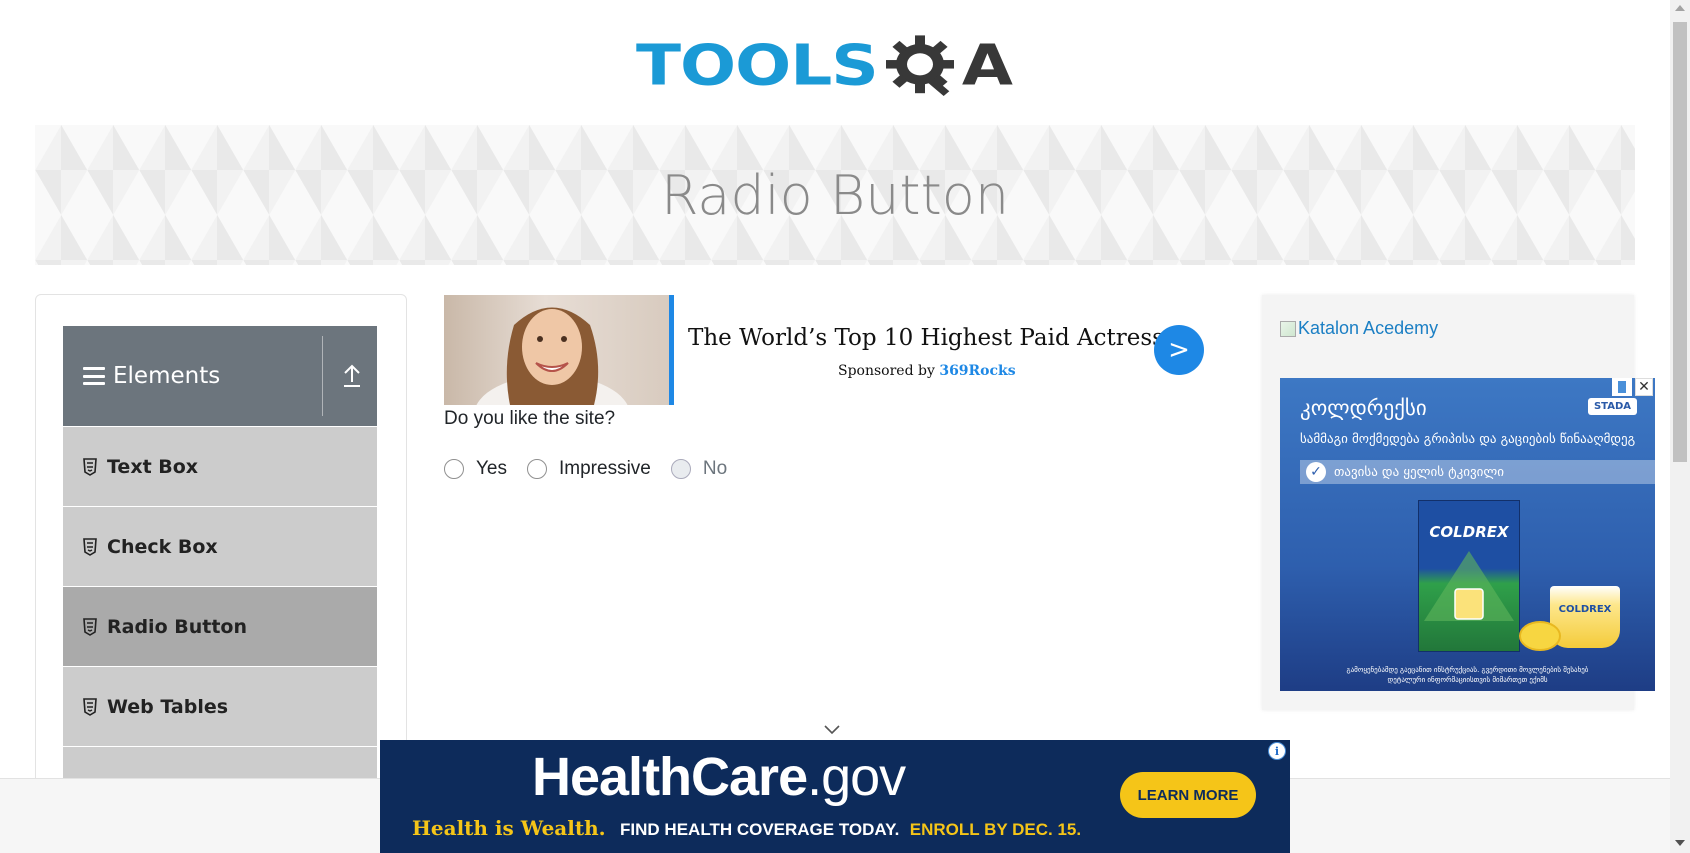 Image resolution: width=1690 pixels, height=853 pixels. What do you see at coordinates (1316, 472) in the screenshot?
I see `check-icon: ✓` at bounding box center [1316, 472].